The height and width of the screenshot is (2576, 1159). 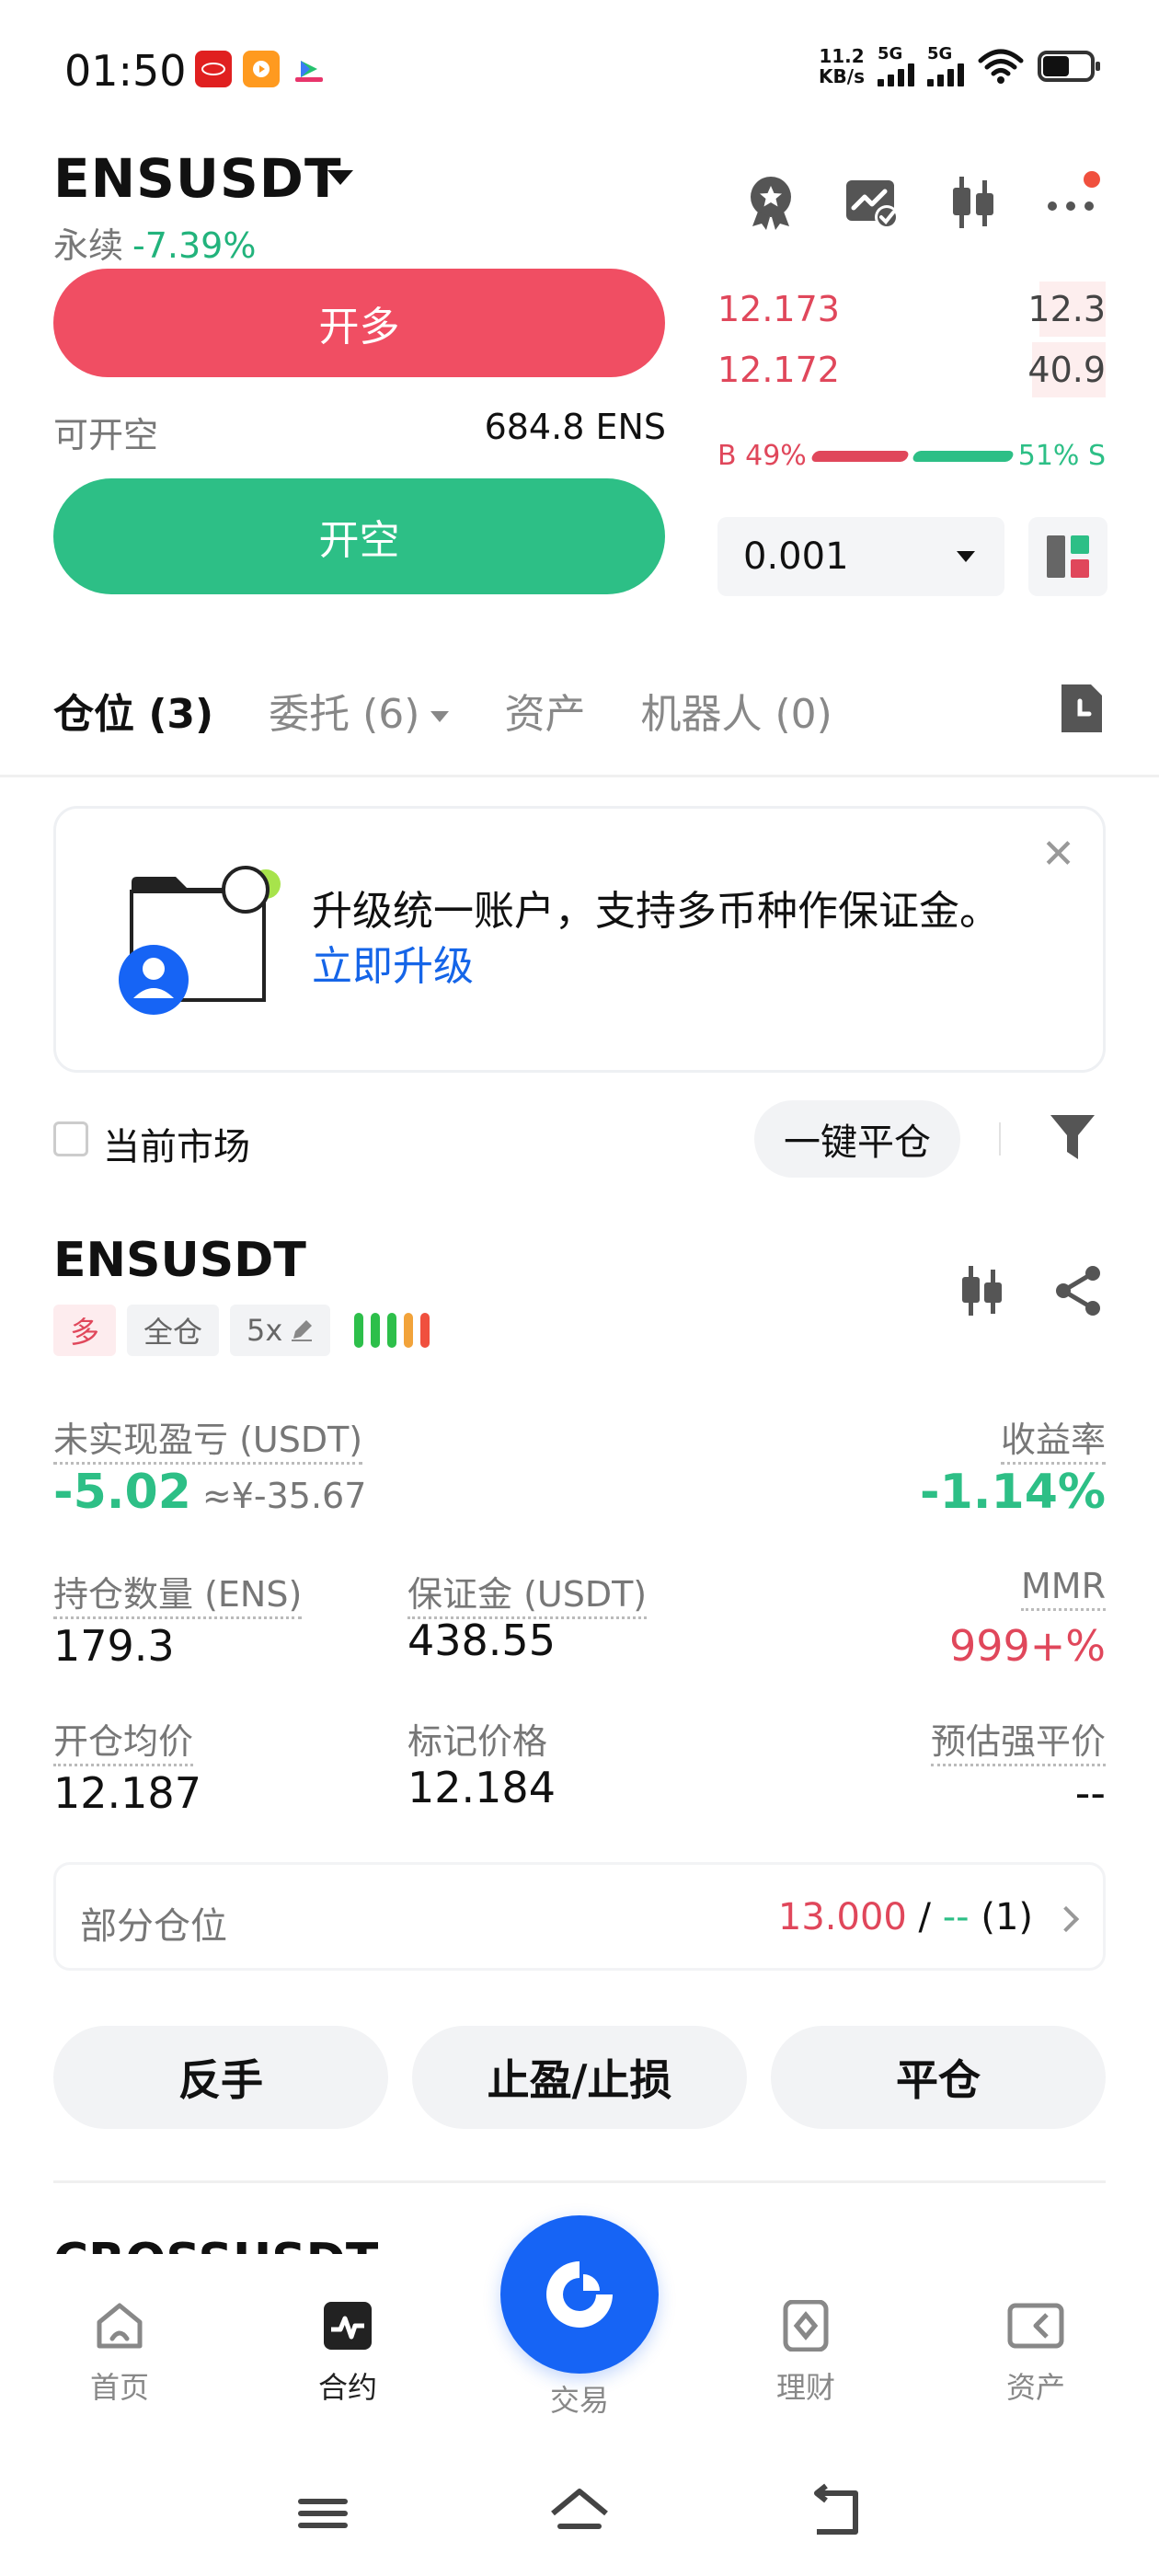 What do you see at coordinates (860, 556) in the screenshot?
I see `precision-select: 0.001` at bounding box center [860, 556].